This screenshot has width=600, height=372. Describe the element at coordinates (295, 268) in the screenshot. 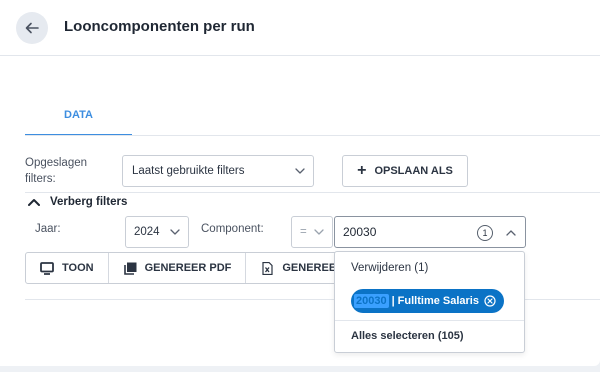

I see `generate-excel-button: GENEREER` at that location.